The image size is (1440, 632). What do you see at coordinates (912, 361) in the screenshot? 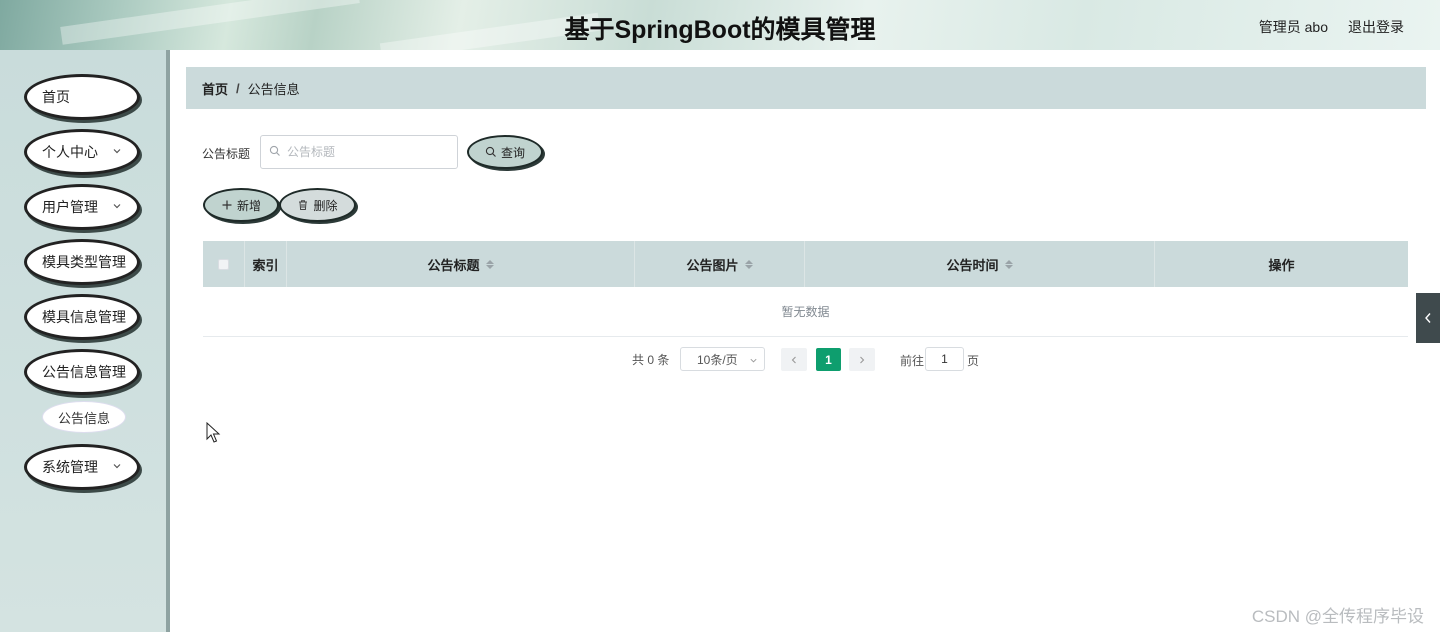
I see `goto-label: 前往` at bounding box center [912, 361].